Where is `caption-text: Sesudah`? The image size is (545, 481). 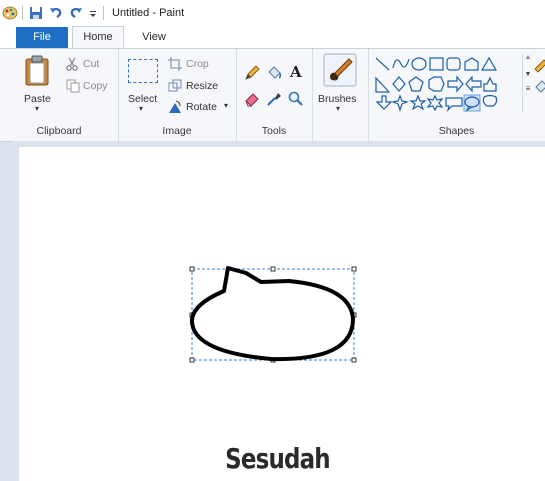 caption-text: Sesudah is located at coordinates (277, 458).